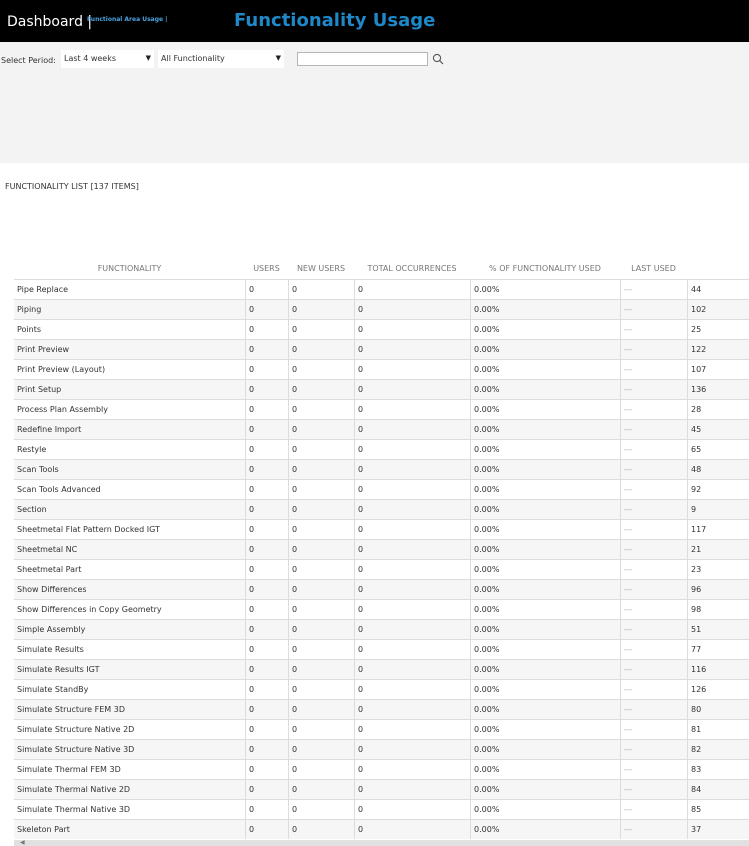 This screenshot has width=749, height=846. Describe the element at coordinates (381, 769) in the screenshot. I see `table-row: Simulate Thermal FEM 3D 0 0 0 0.00% --- 83` at that location.